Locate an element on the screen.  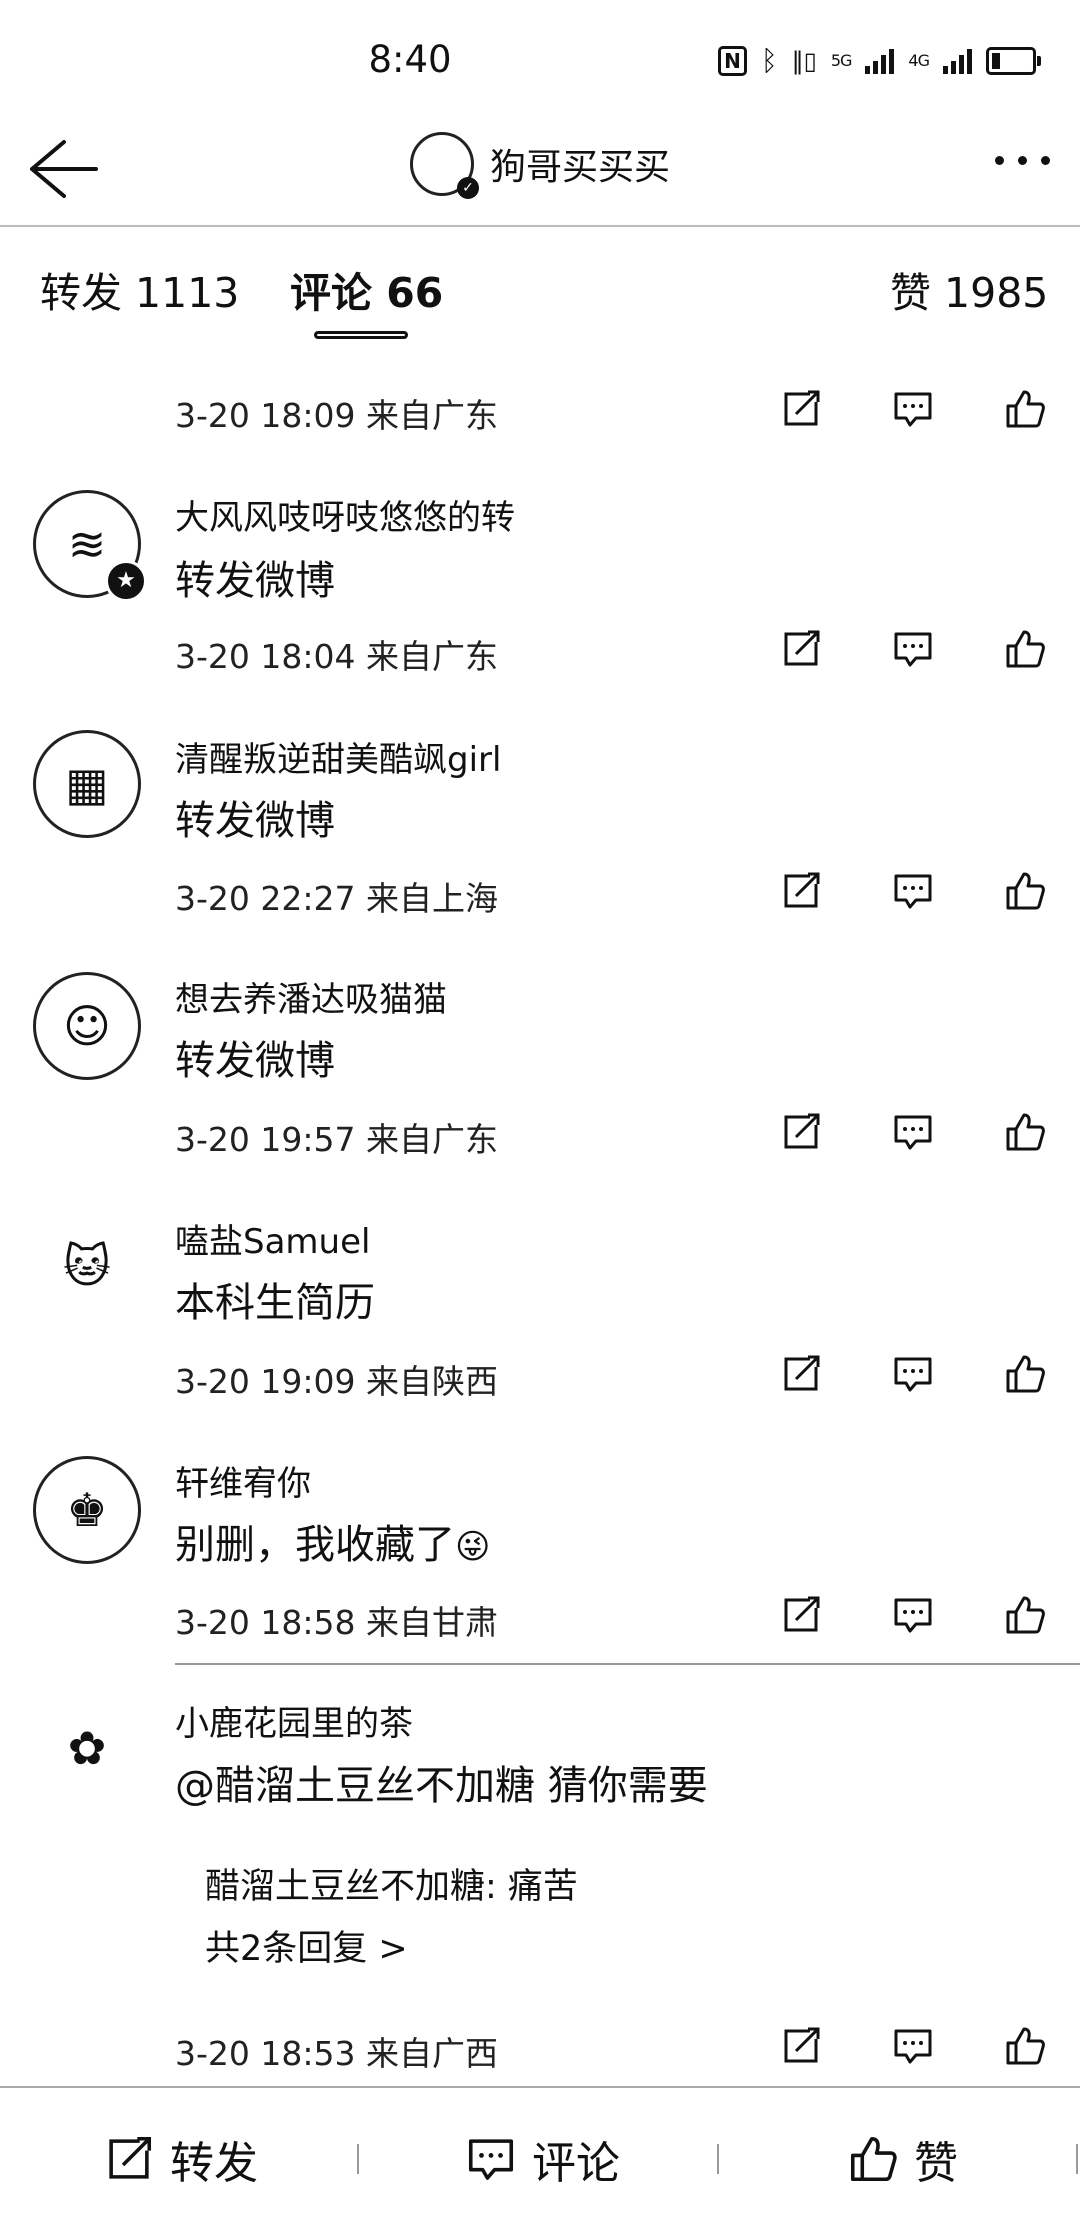
tab-bar: 转发 1113 评论 66 赞 1985 is located at coordinates (540, 287).